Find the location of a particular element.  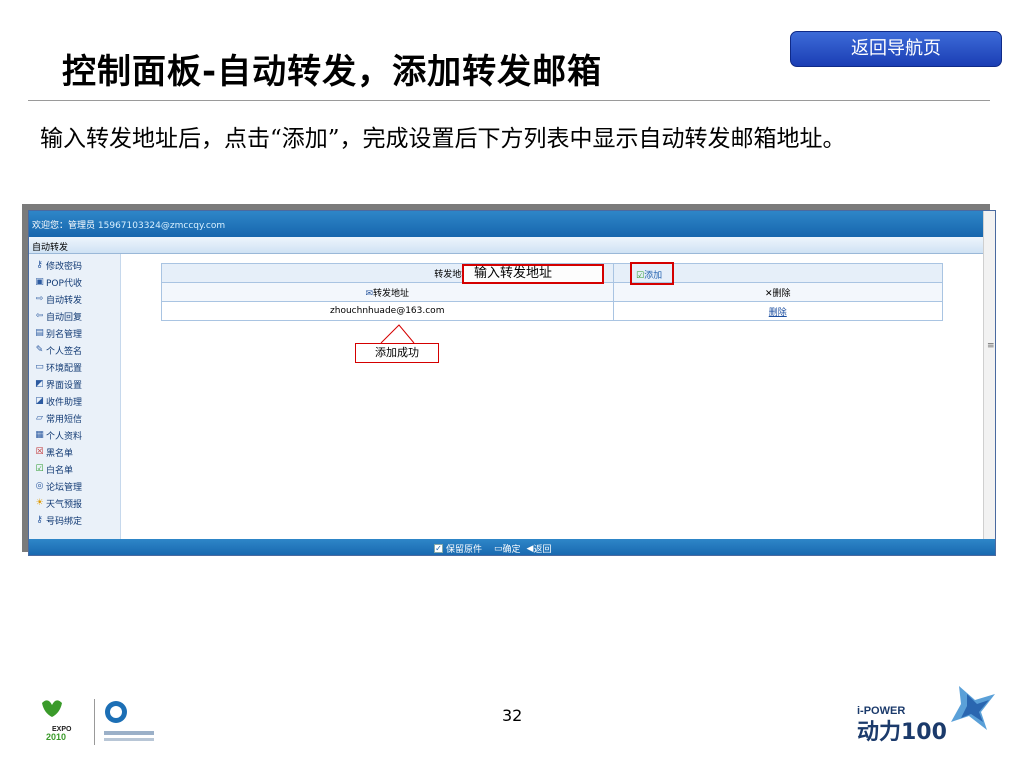

expo-year-text: 2010 is located at coordinates (56, 737).